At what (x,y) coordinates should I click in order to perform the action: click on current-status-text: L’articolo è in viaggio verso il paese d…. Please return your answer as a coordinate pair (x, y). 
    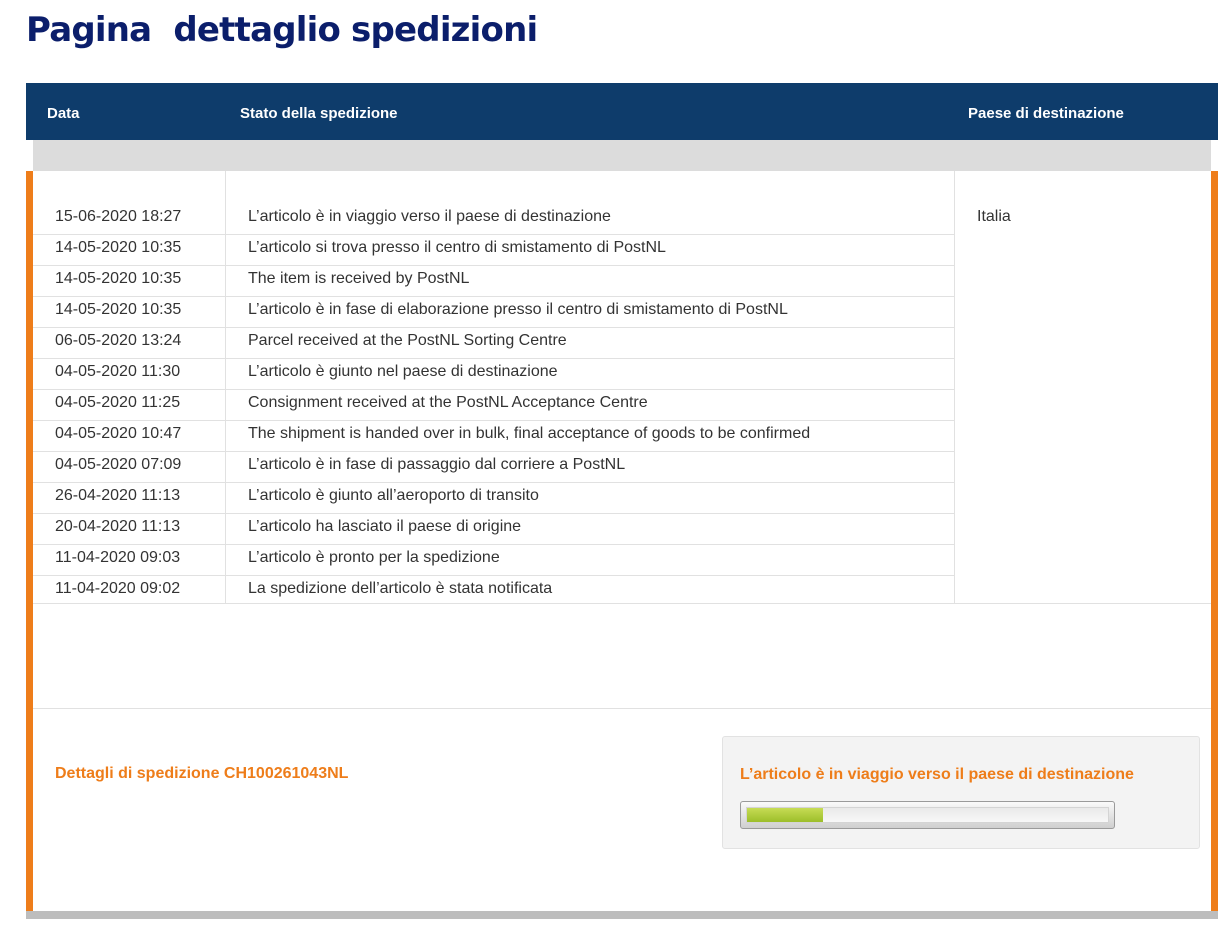
    Looking at the image, I should click on (937, 774).